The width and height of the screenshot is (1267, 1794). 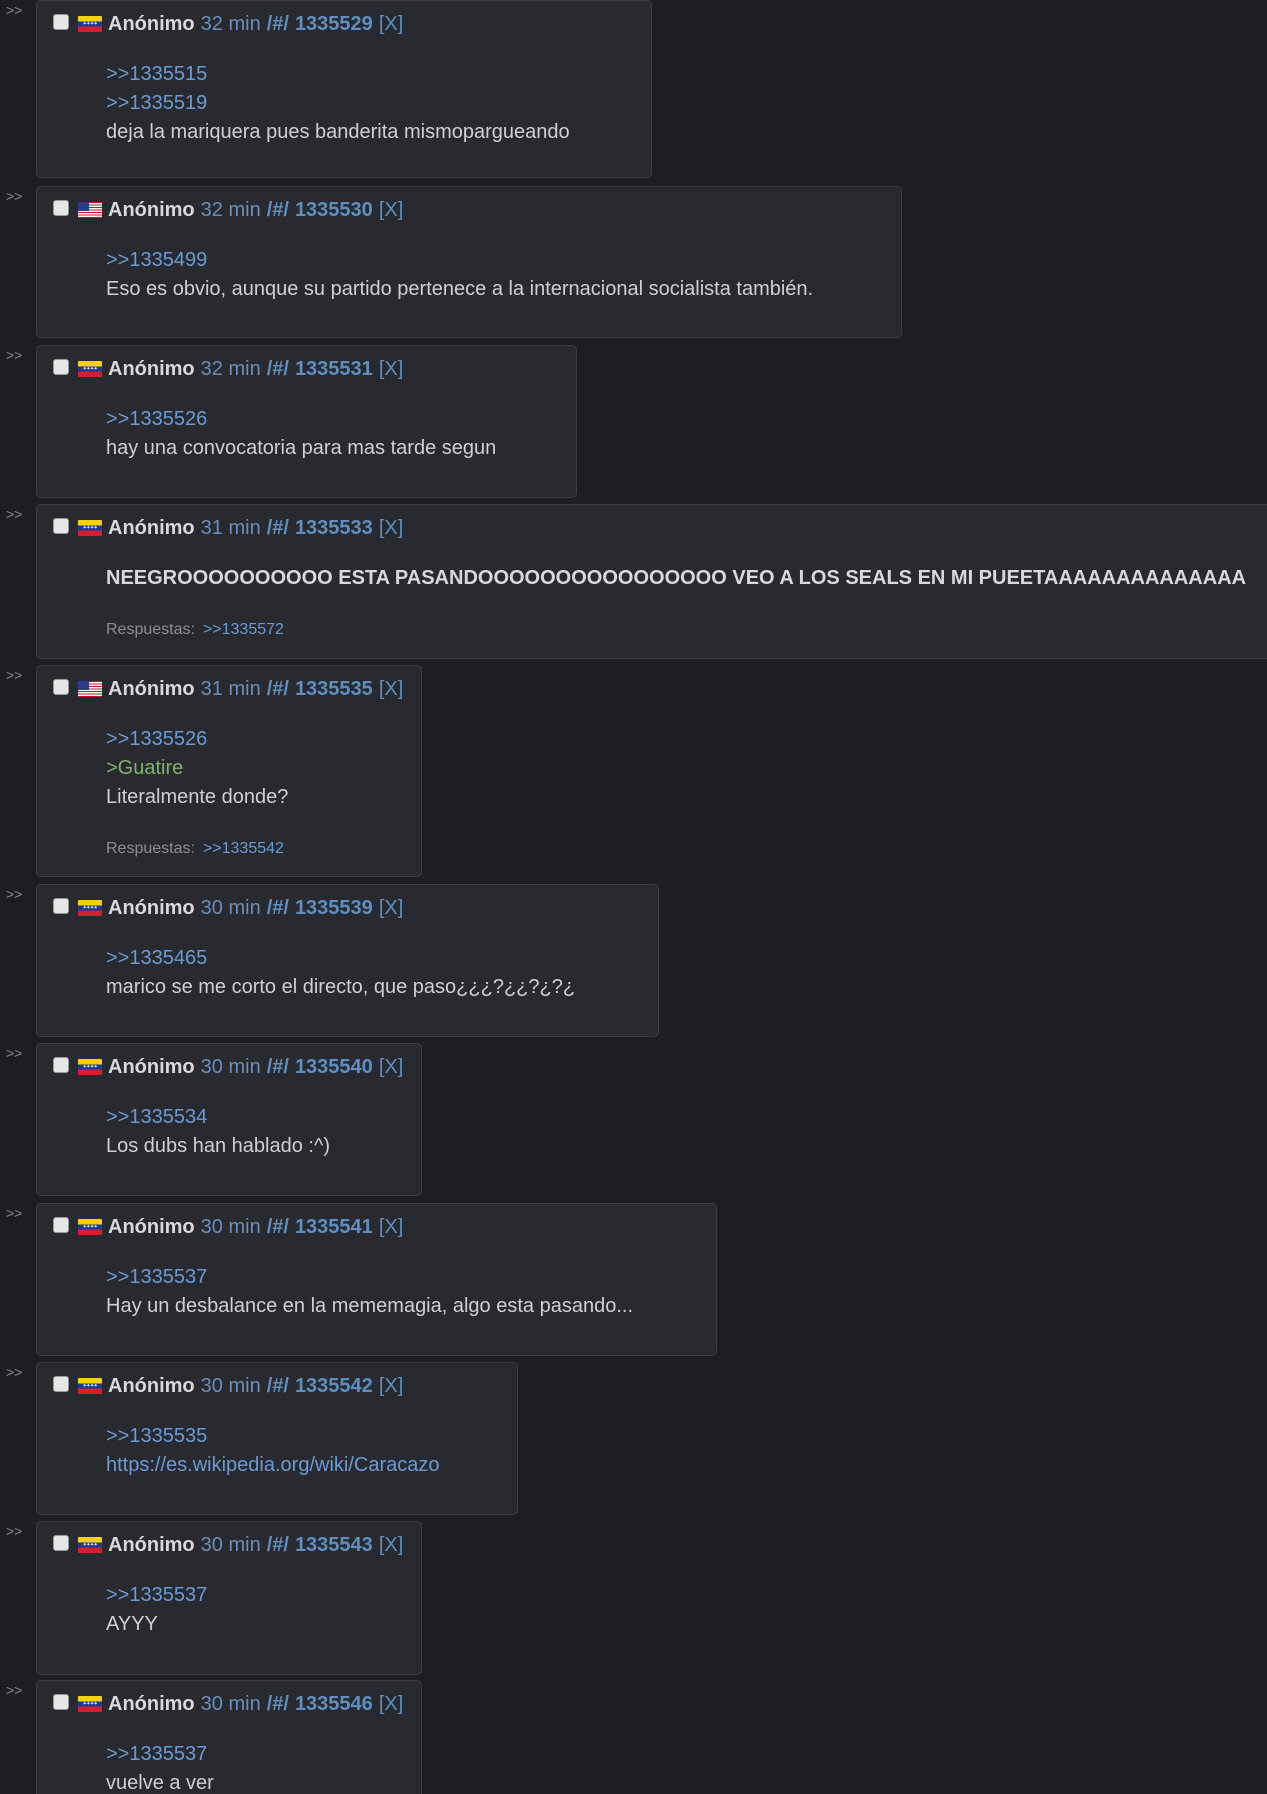 I want to click on post-body: >>1335534 Los dubs han hablado :^), so click(x=218, y=1132).